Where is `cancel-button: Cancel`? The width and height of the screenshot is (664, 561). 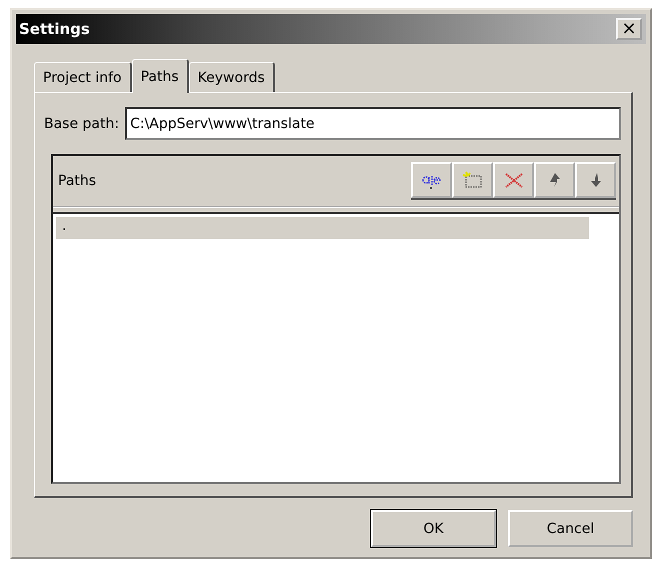 cancel-button: Cancel is located at coordinates (570, 528).